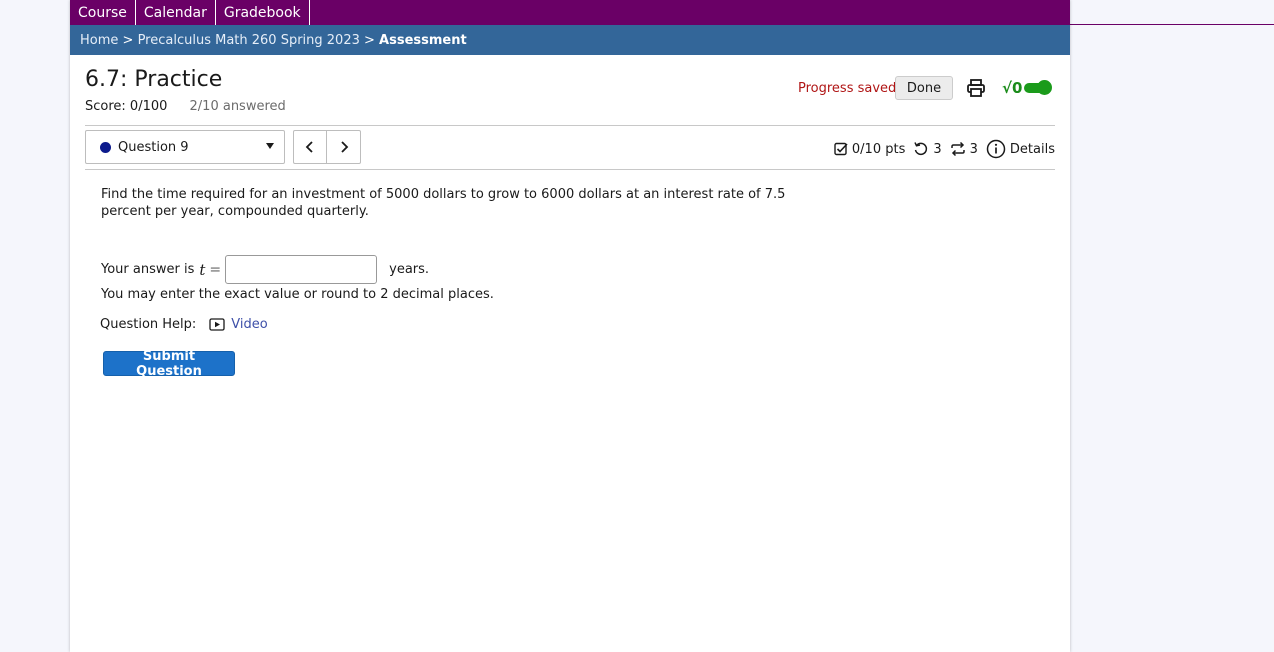  Describe the element at coordinates (1032, 149) in the screenshot. I see `details-label: Details` at that location.